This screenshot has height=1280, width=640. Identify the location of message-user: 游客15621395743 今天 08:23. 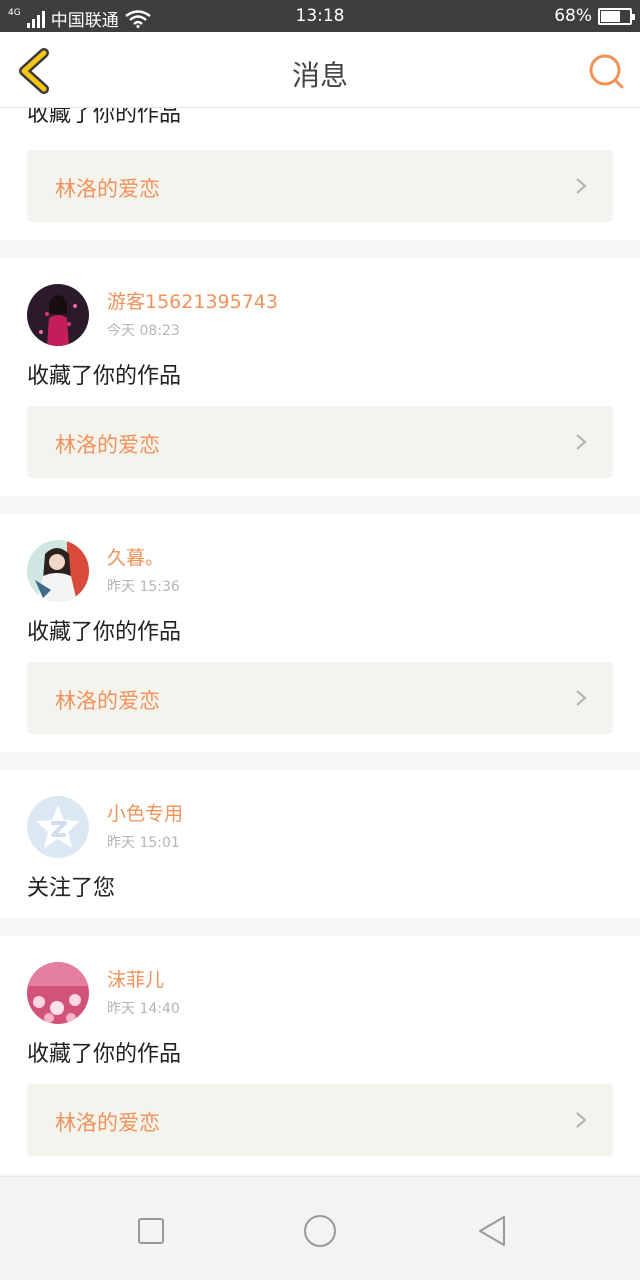
(320, 315).